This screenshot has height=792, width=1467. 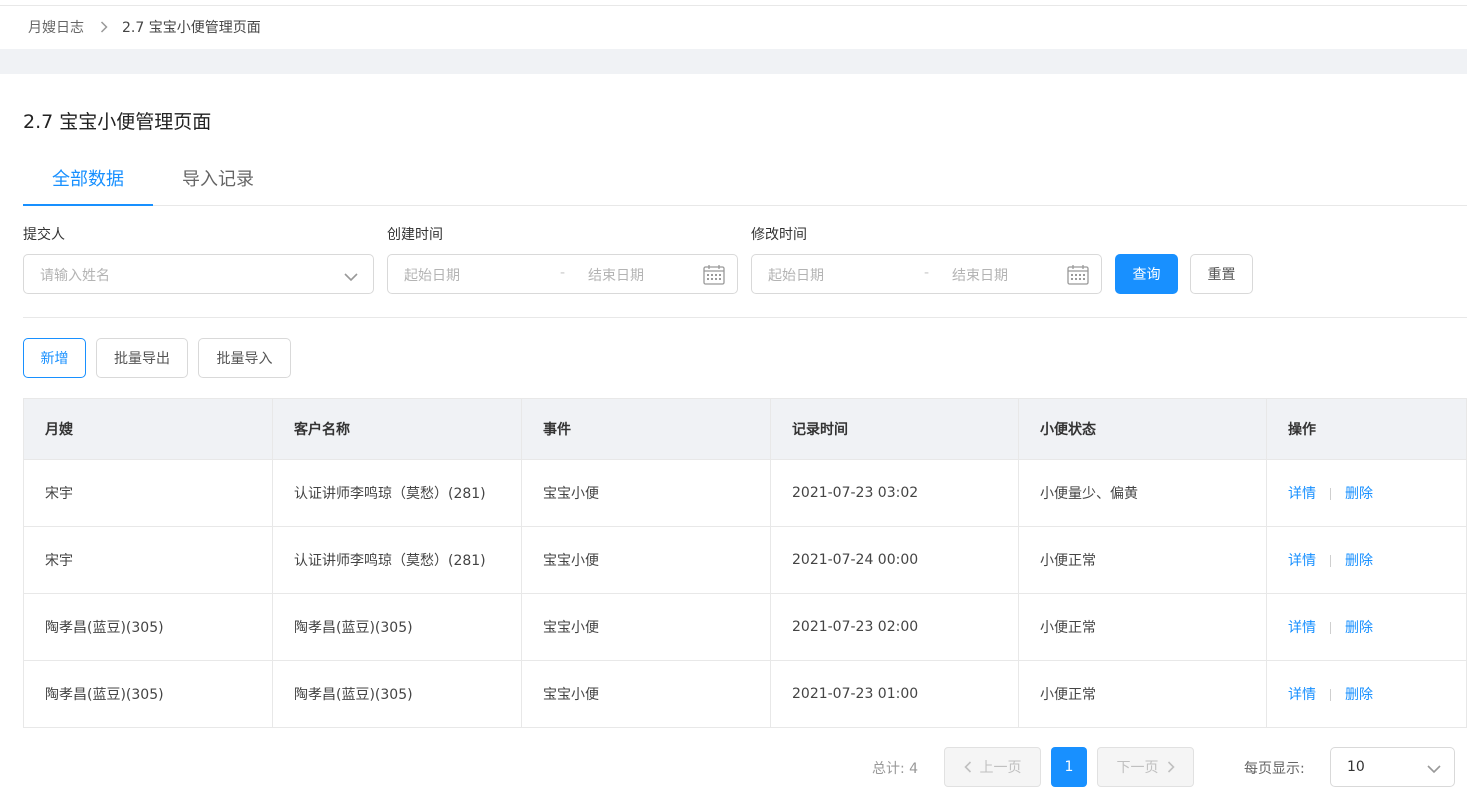 I want to click on modified-date-range: 起始日期 - 结束日期, so click(x=926, y=274).